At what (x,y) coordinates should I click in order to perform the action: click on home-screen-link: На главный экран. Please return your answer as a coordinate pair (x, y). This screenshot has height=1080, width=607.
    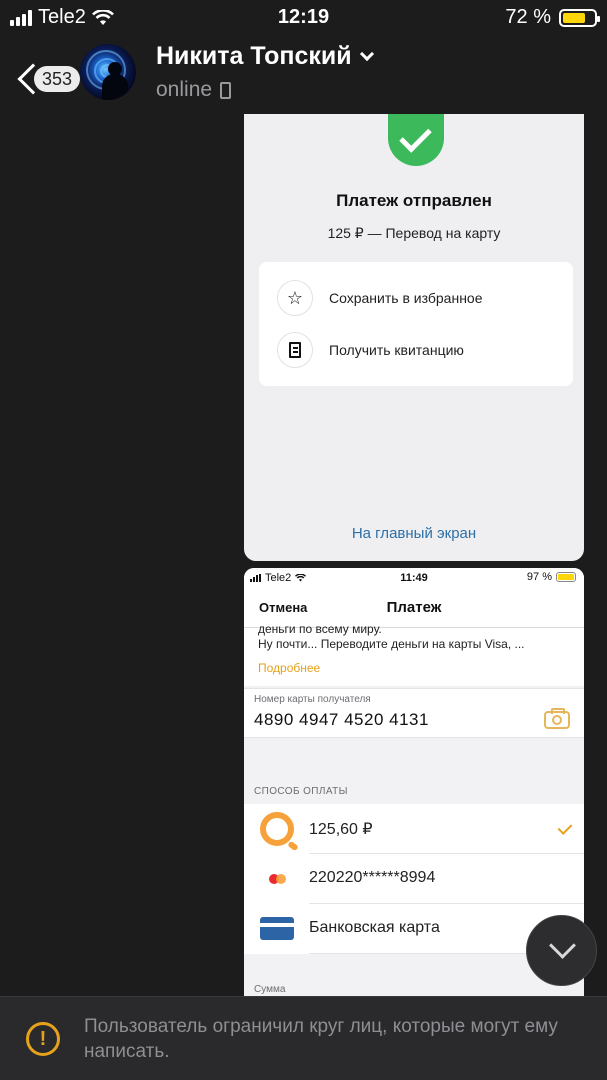
    Looking at the image, I should click on (414, 533).